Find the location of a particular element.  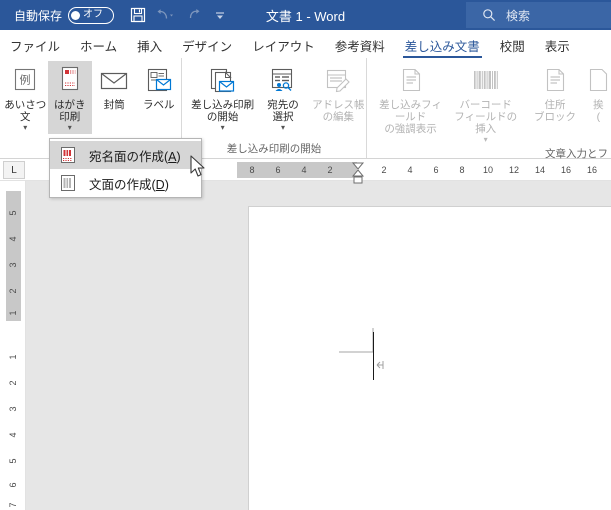

select-recipients-button: 宛先の 選択 ▾ is located at coordinates (282, 97).